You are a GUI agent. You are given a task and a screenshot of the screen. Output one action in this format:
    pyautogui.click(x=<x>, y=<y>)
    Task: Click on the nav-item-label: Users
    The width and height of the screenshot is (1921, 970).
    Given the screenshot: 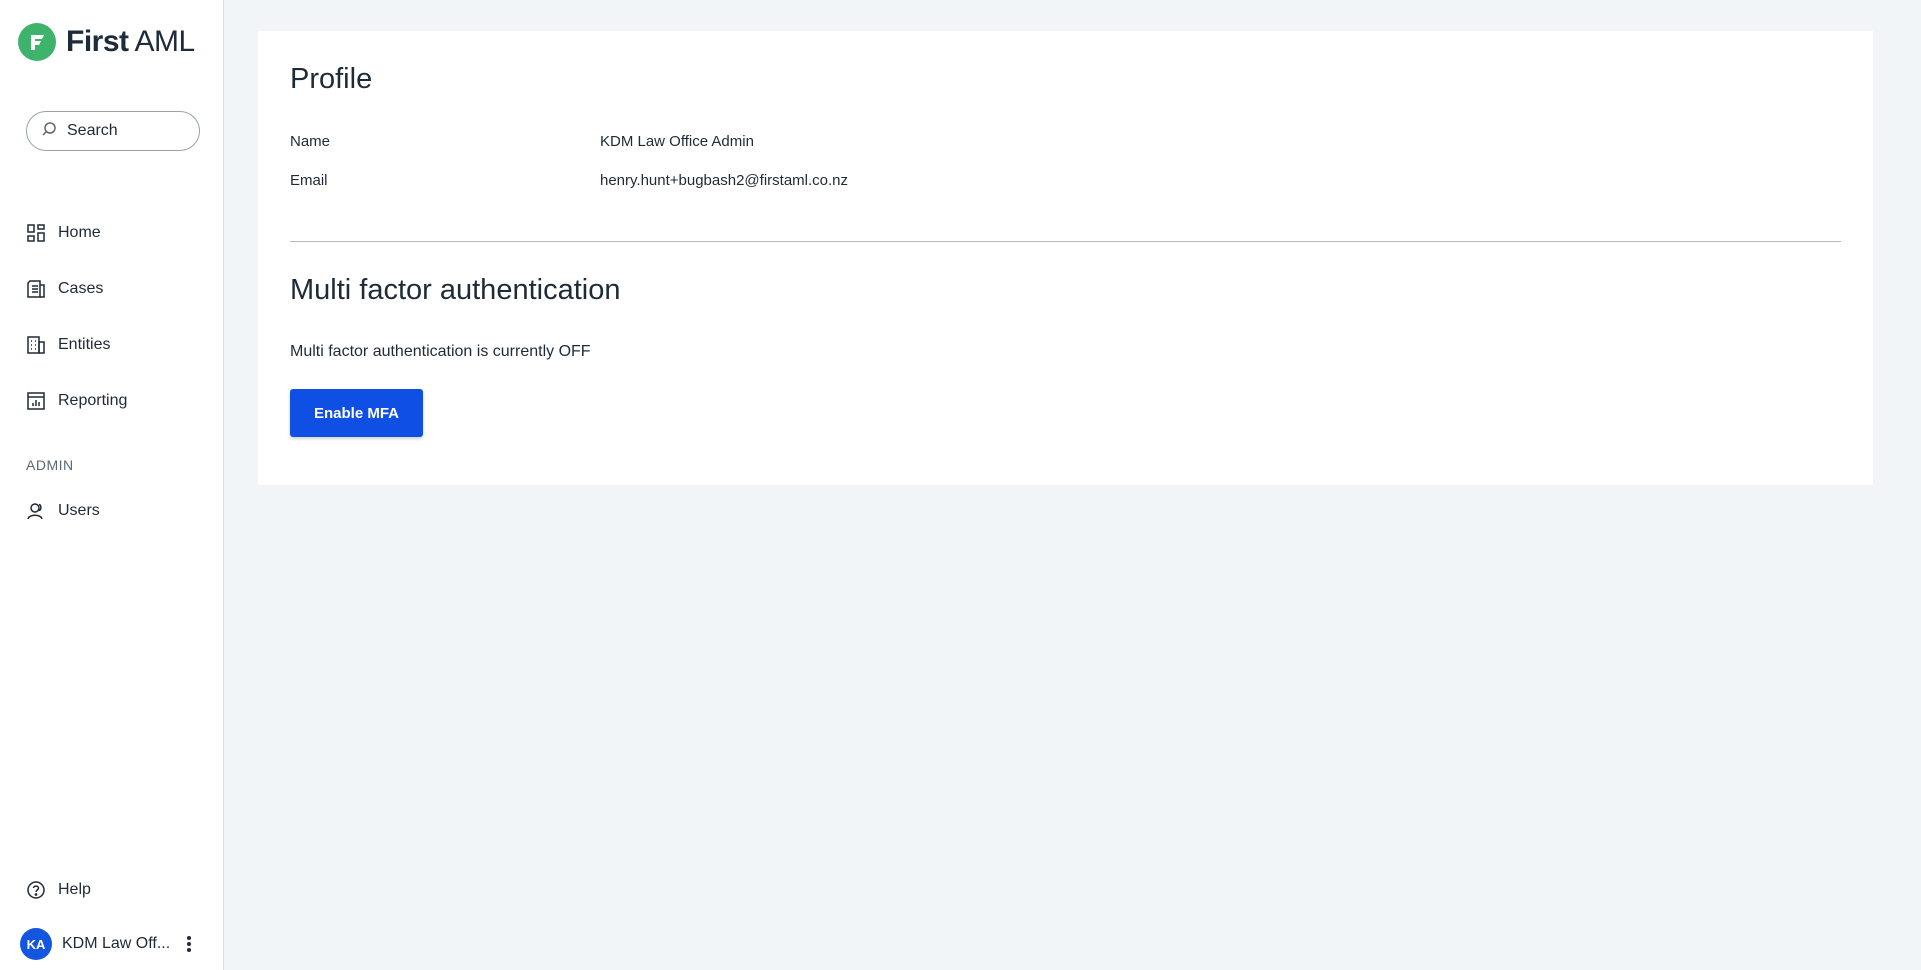 What is the action you would take?
    pyautogui.click(x=79, y=510)
    